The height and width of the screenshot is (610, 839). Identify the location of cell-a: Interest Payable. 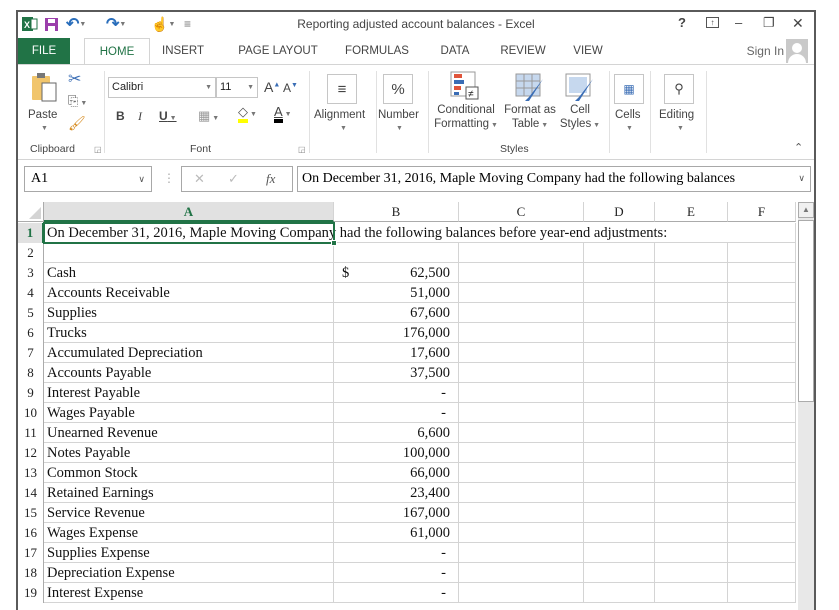
(189, 393).